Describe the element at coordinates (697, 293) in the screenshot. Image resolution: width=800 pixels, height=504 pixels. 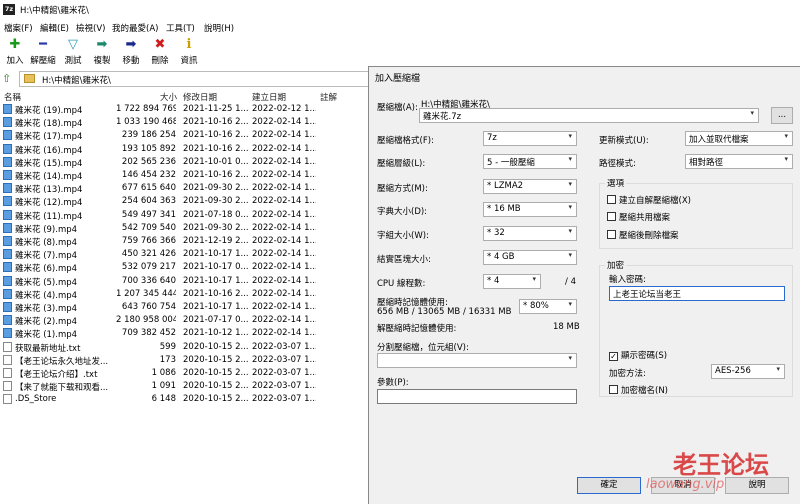
I see `password-input: 上老王论坛当老王` at that location.